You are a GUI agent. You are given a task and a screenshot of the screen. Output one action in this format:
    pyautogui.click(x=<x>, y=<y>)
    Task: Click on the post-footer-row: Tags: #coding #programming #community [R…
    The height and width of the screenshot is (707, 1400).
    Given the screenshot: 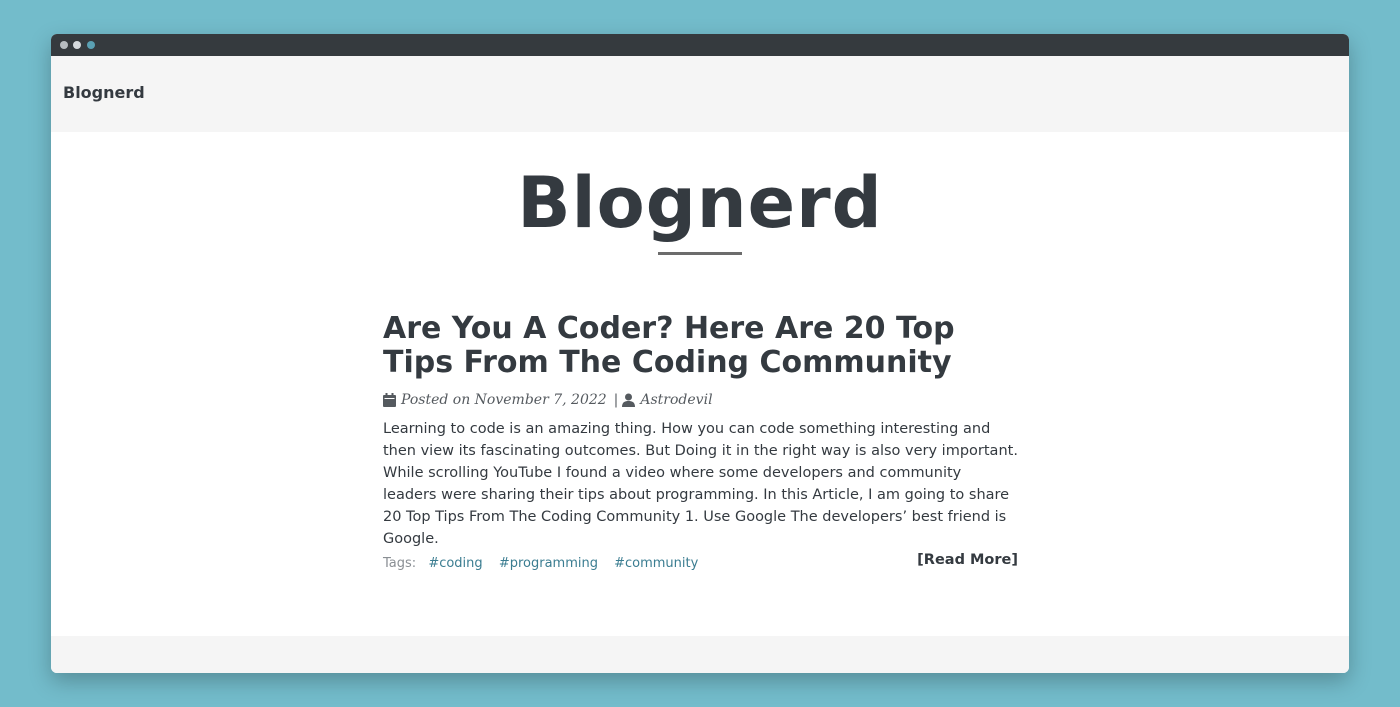 What is the action you would take?
    pyautogui.click(x=700, y=563)
    